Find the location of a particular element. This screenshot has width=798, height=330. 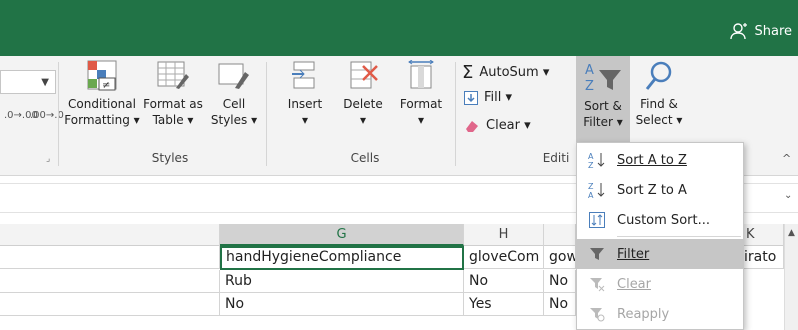

cell-styles-icon is located at coordinates (233, 76).